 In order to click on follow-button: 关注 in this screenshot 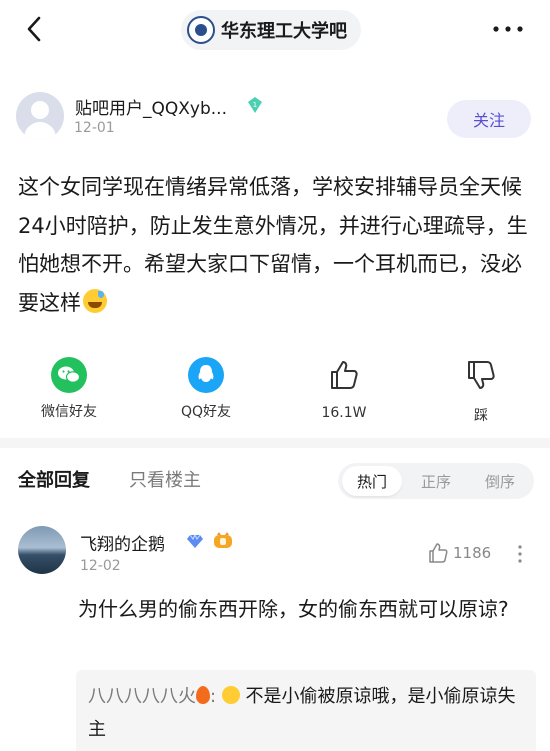, I will do `click(489, 119)`.